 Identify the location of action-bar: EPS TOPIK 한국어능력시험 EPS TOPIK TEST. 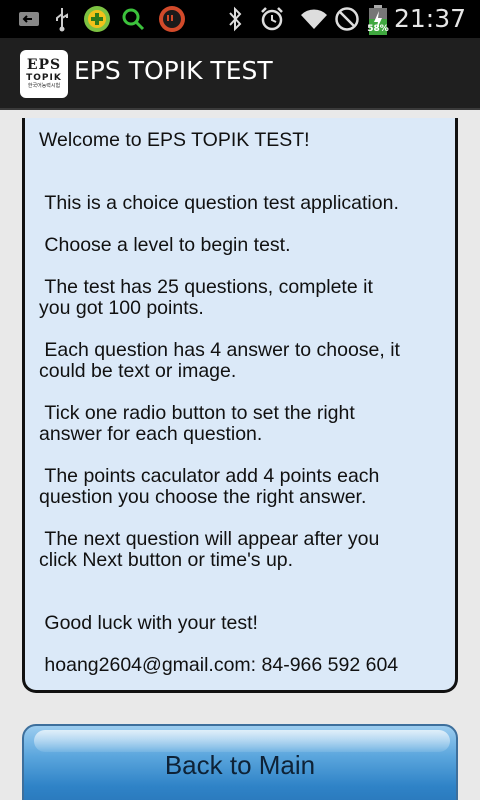
(240, 74).